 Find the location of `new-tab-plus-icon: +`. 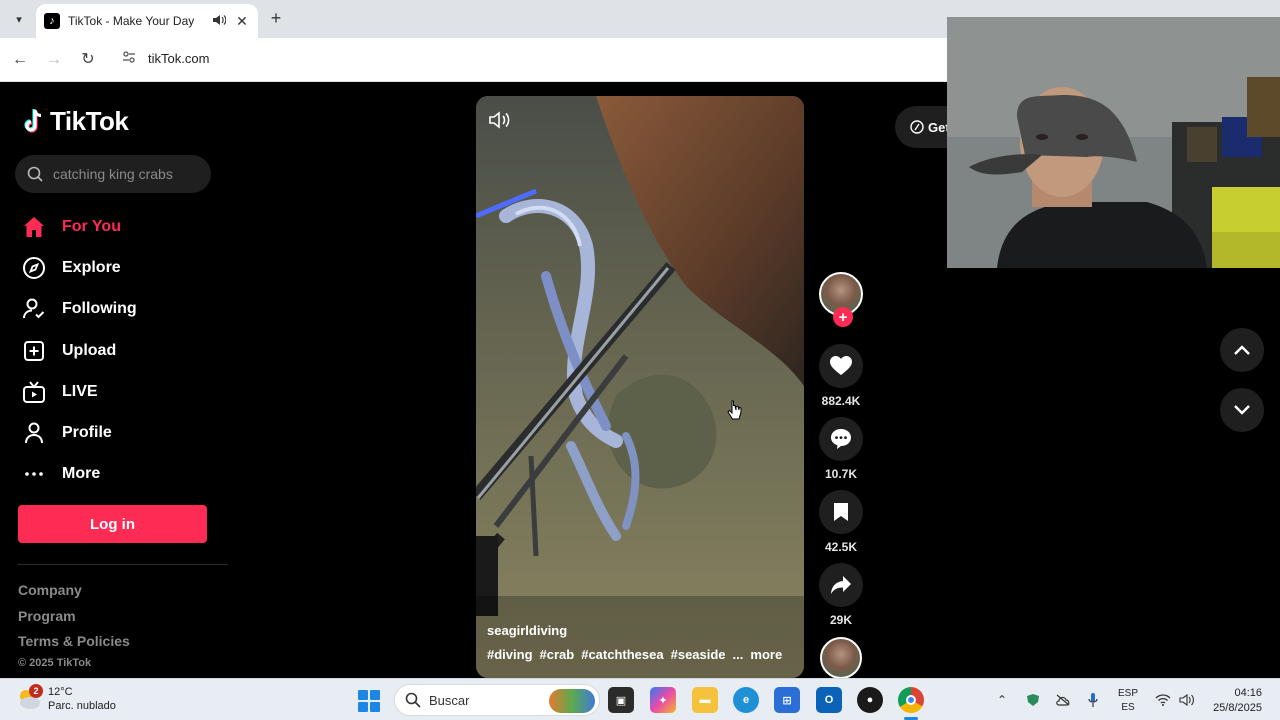

new-tab-plus-icon: + is located at coordinates (276, 18).